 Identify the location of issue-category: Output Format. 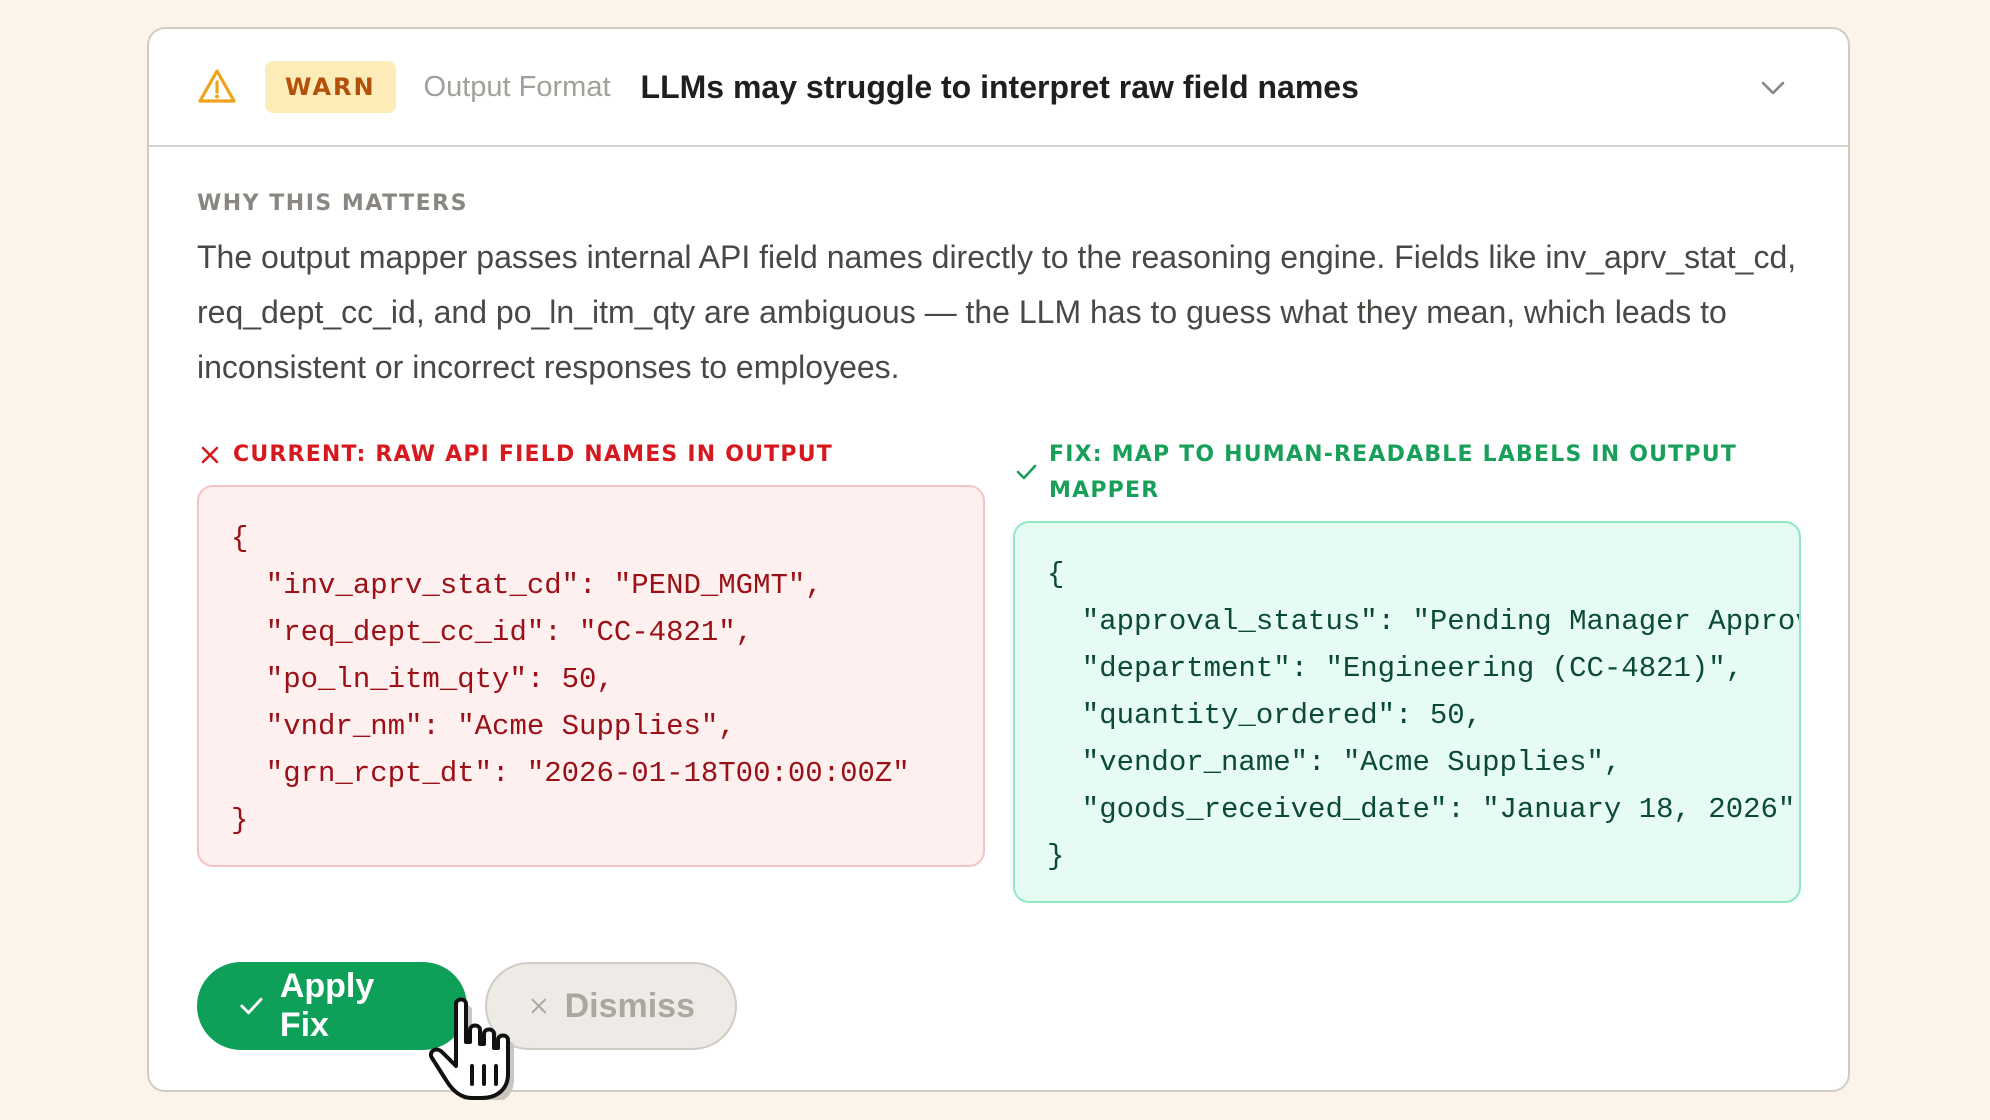
(517, 86).